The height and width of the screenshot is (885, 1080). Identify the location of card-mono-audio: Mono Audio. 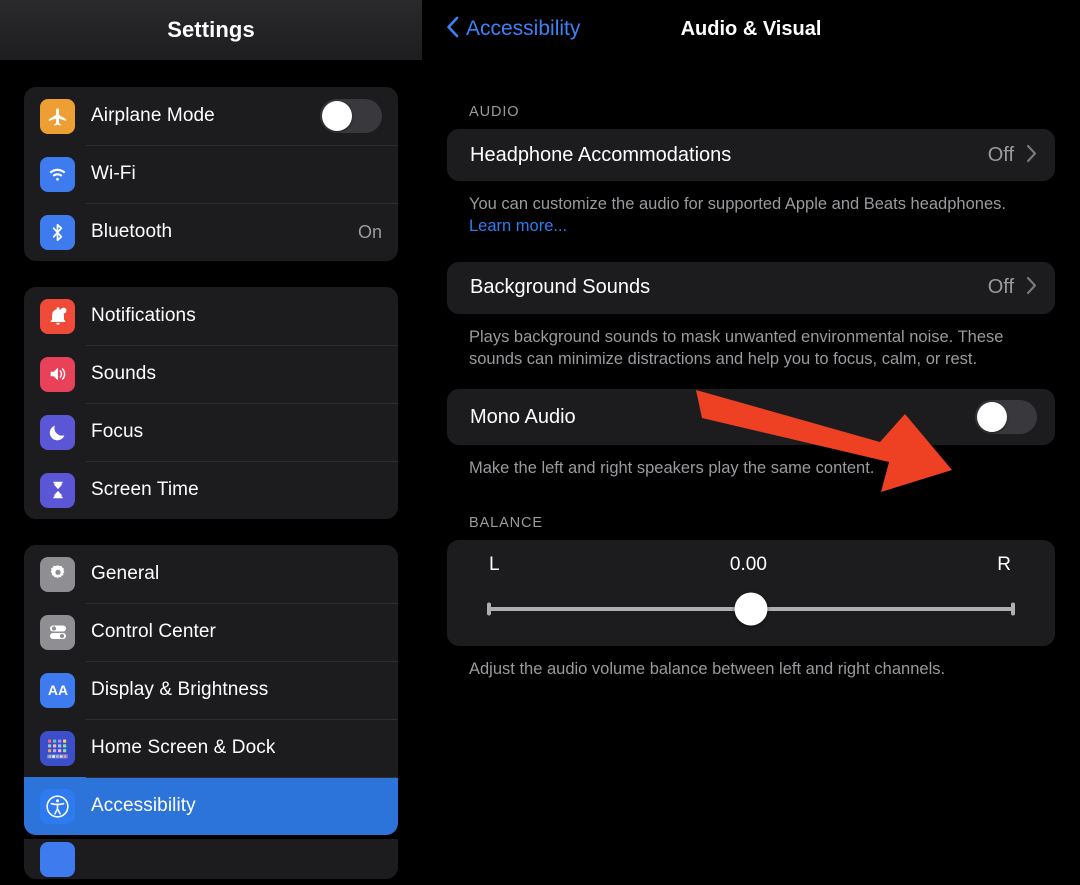
(751, 417).